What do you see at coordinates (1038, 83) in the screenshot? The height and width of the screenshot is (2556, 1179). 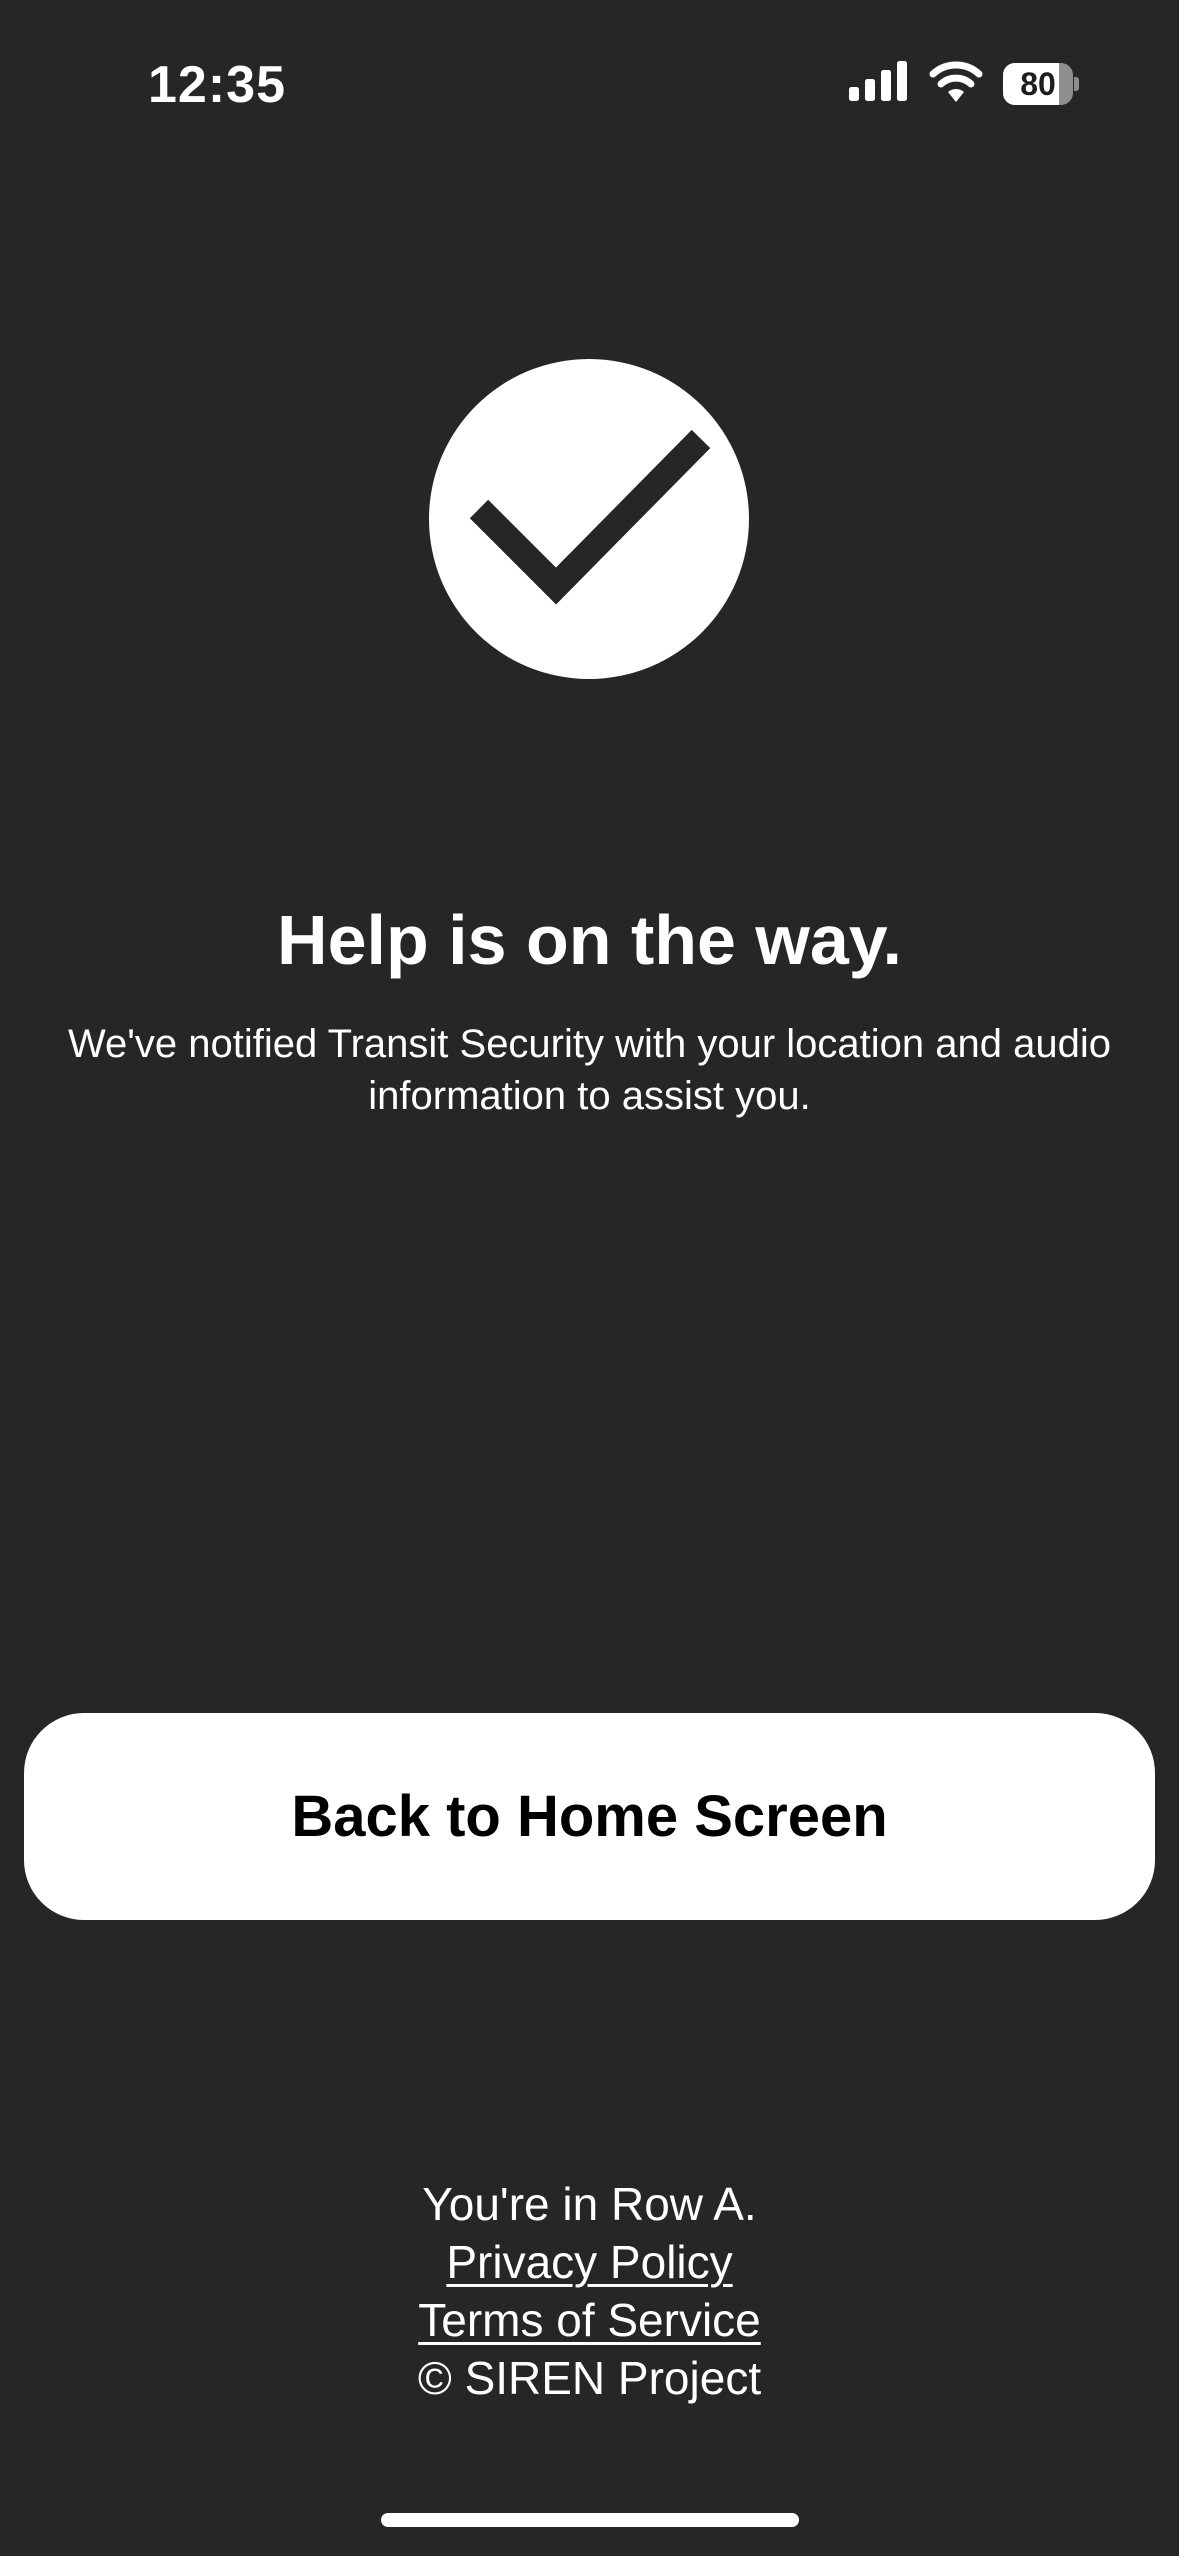 I see `battery-level: 80` at bounding box center [1038, 83].